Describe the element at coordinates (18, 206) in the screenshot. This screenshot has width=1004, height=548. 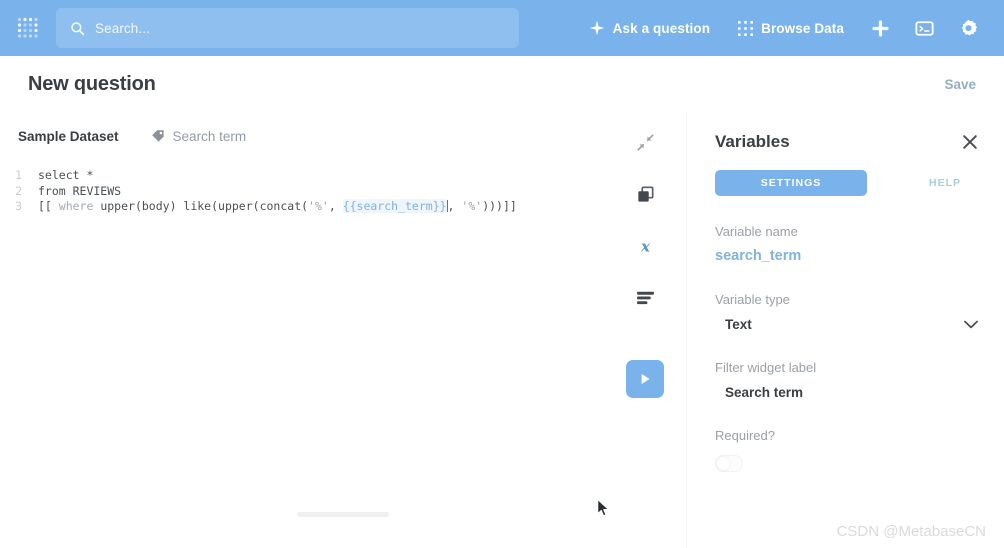
I see `line-number: 3` at that location.